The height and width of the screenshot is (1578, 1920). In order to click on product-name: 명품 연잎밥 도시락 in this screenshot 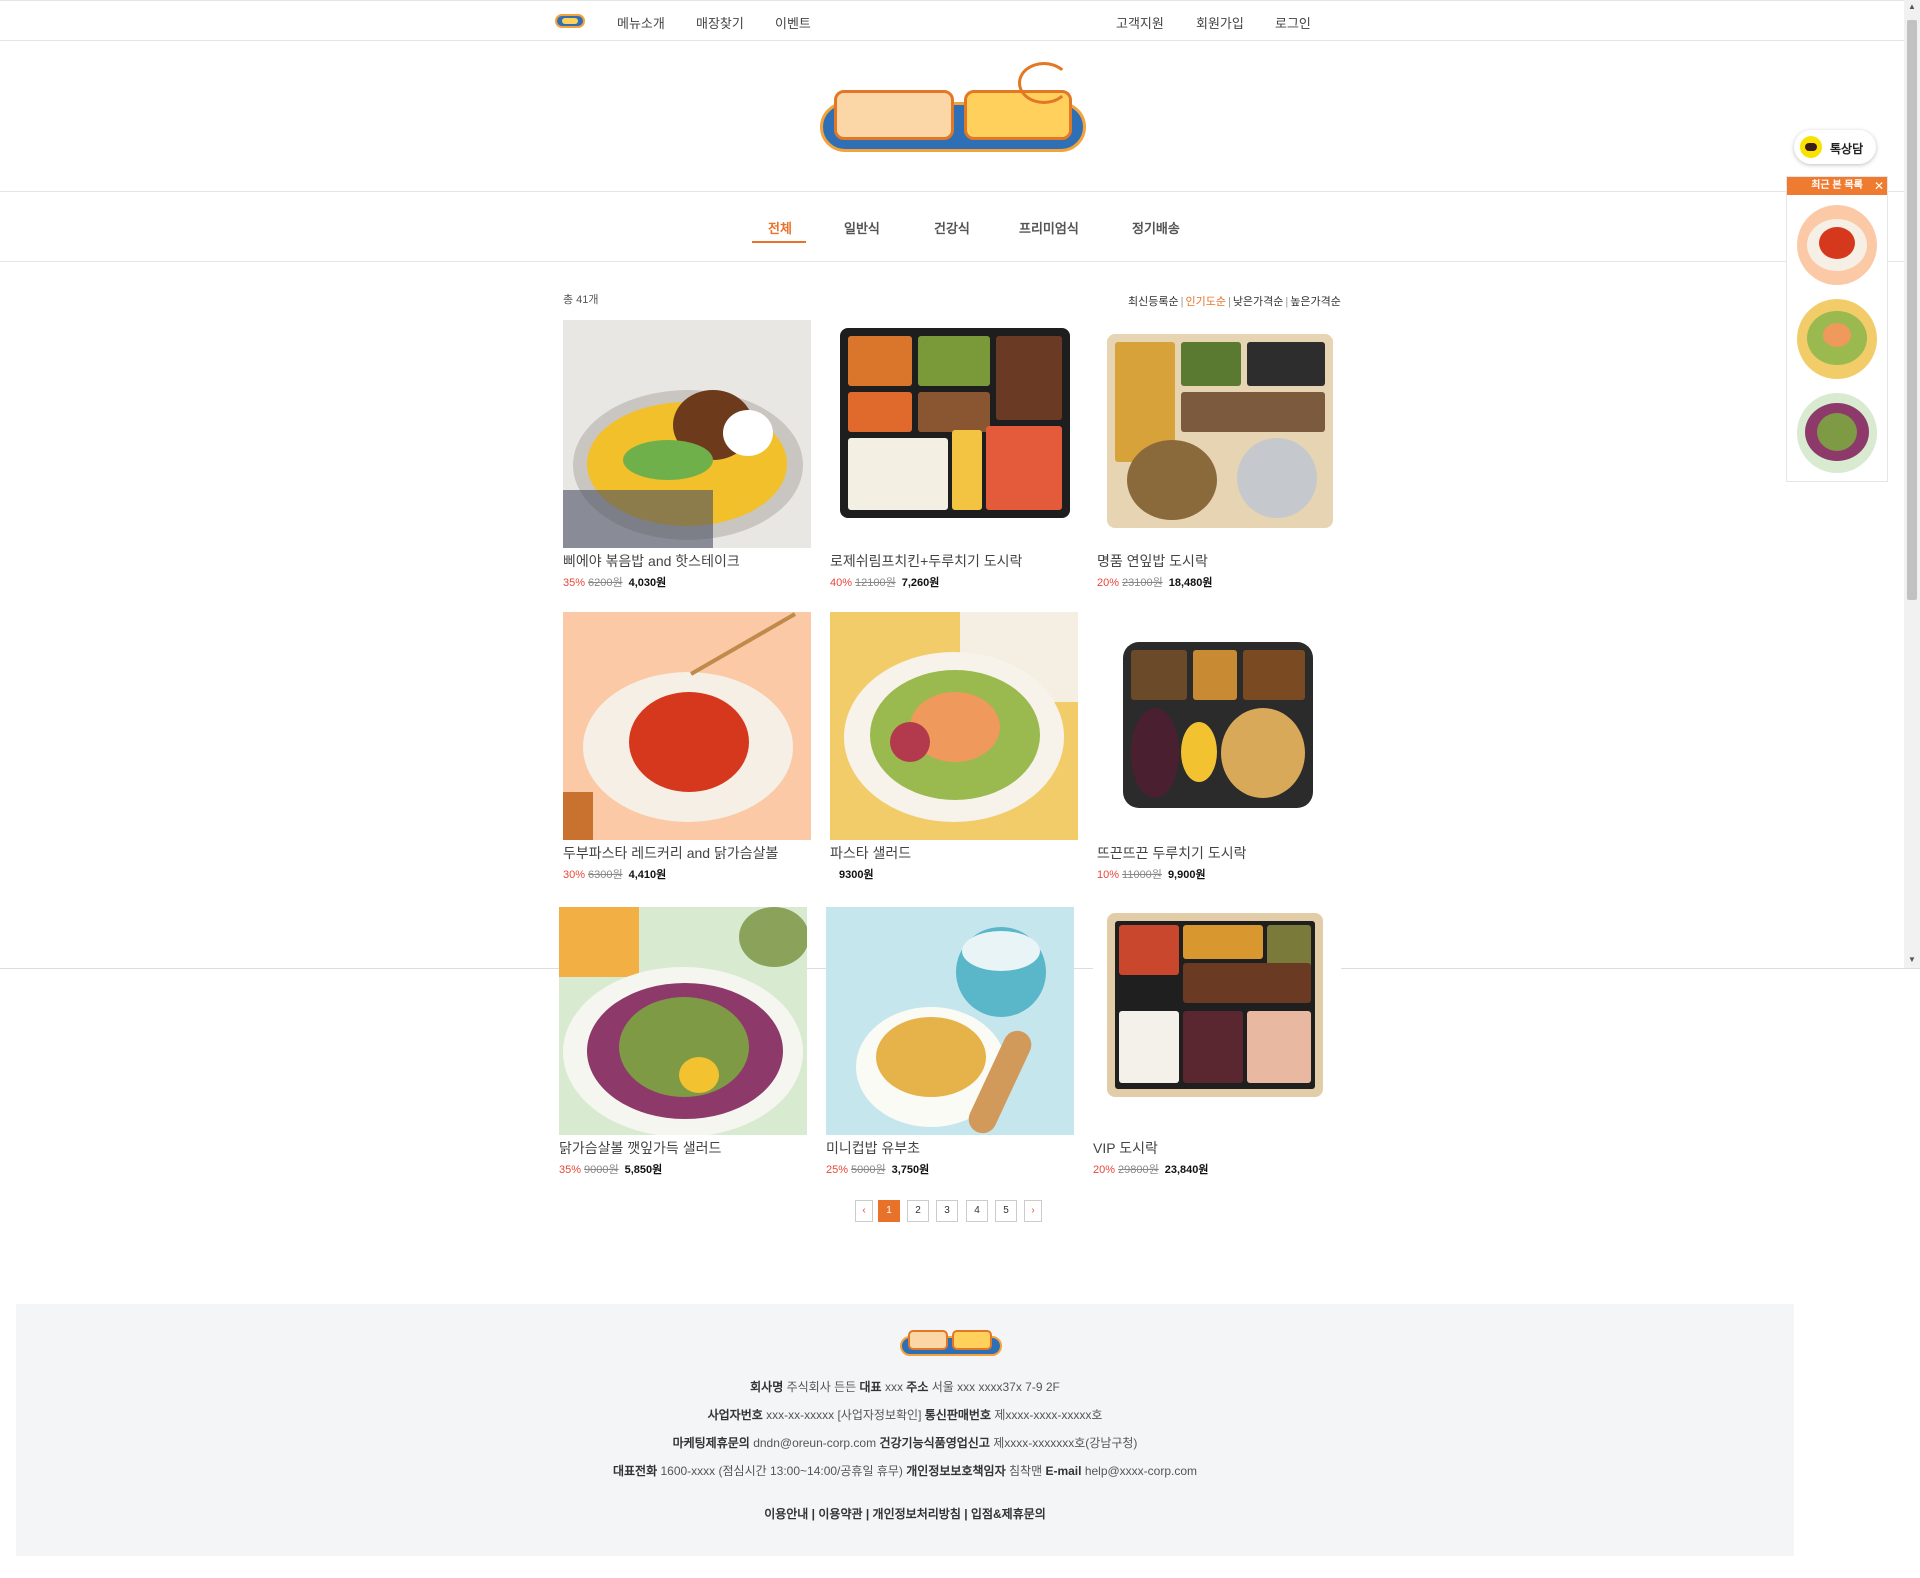, I will do `click(1221, 561)`.